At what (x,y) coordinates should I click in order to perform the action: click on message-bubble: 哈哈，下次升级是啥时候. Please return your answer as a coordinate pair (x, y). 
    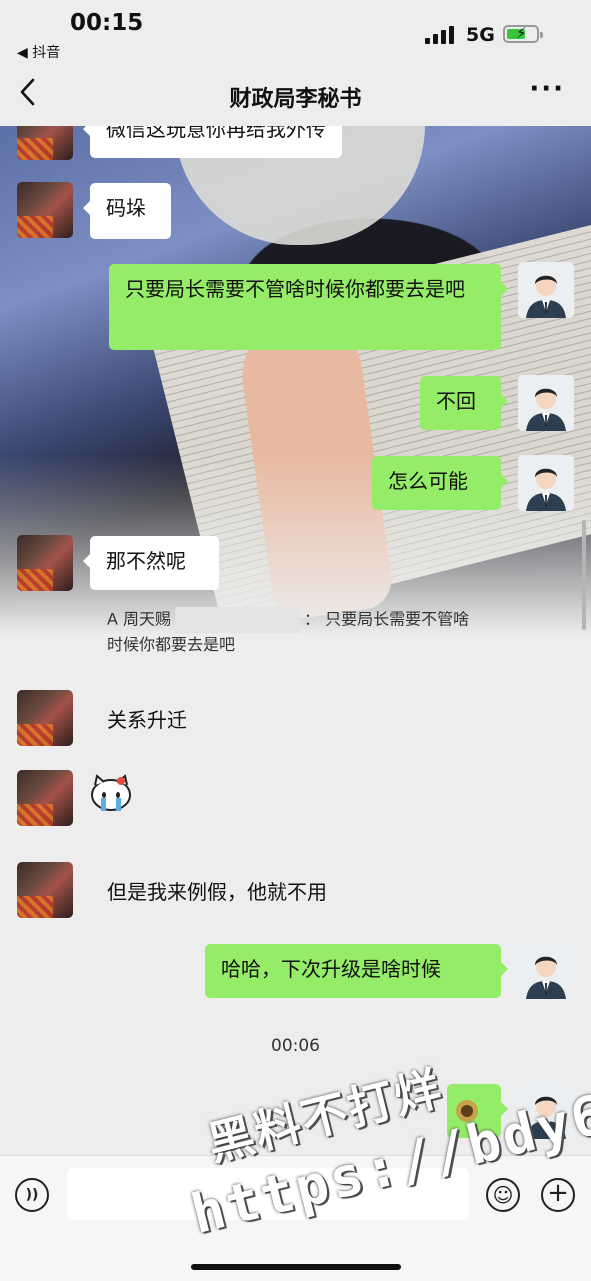
    Looking at the image, I should click on (356, 971).